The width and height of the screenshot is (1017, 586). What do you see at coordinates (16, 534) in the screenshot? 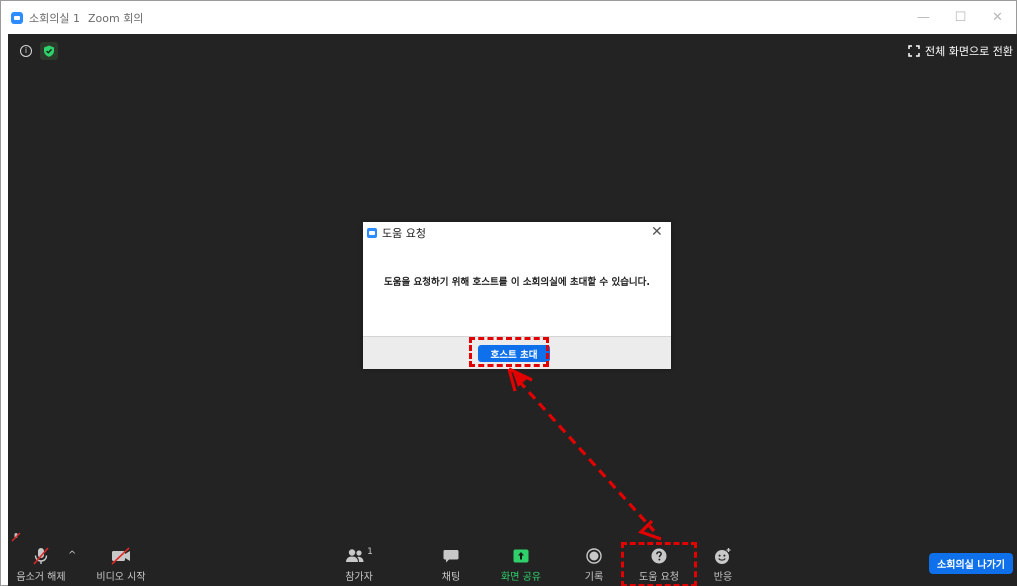
I see `muted-indicator-icon` at bounding box center [16, 534].